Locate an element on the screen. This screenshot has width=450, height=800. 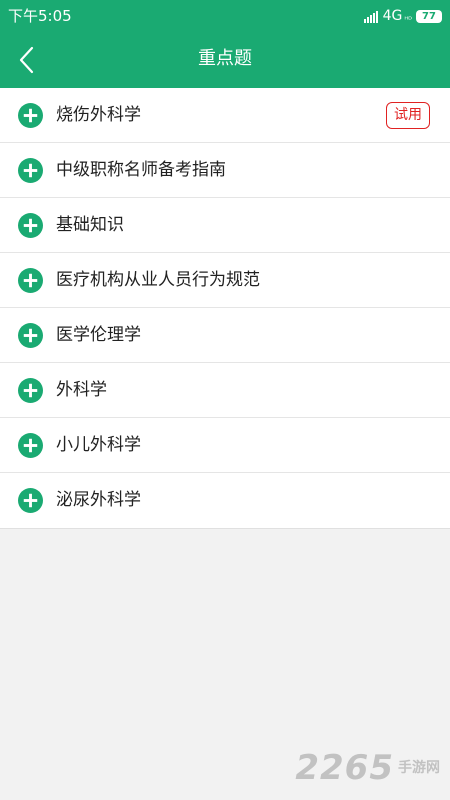
nav-bar: 重点题 is located at coordinates (225, 60).